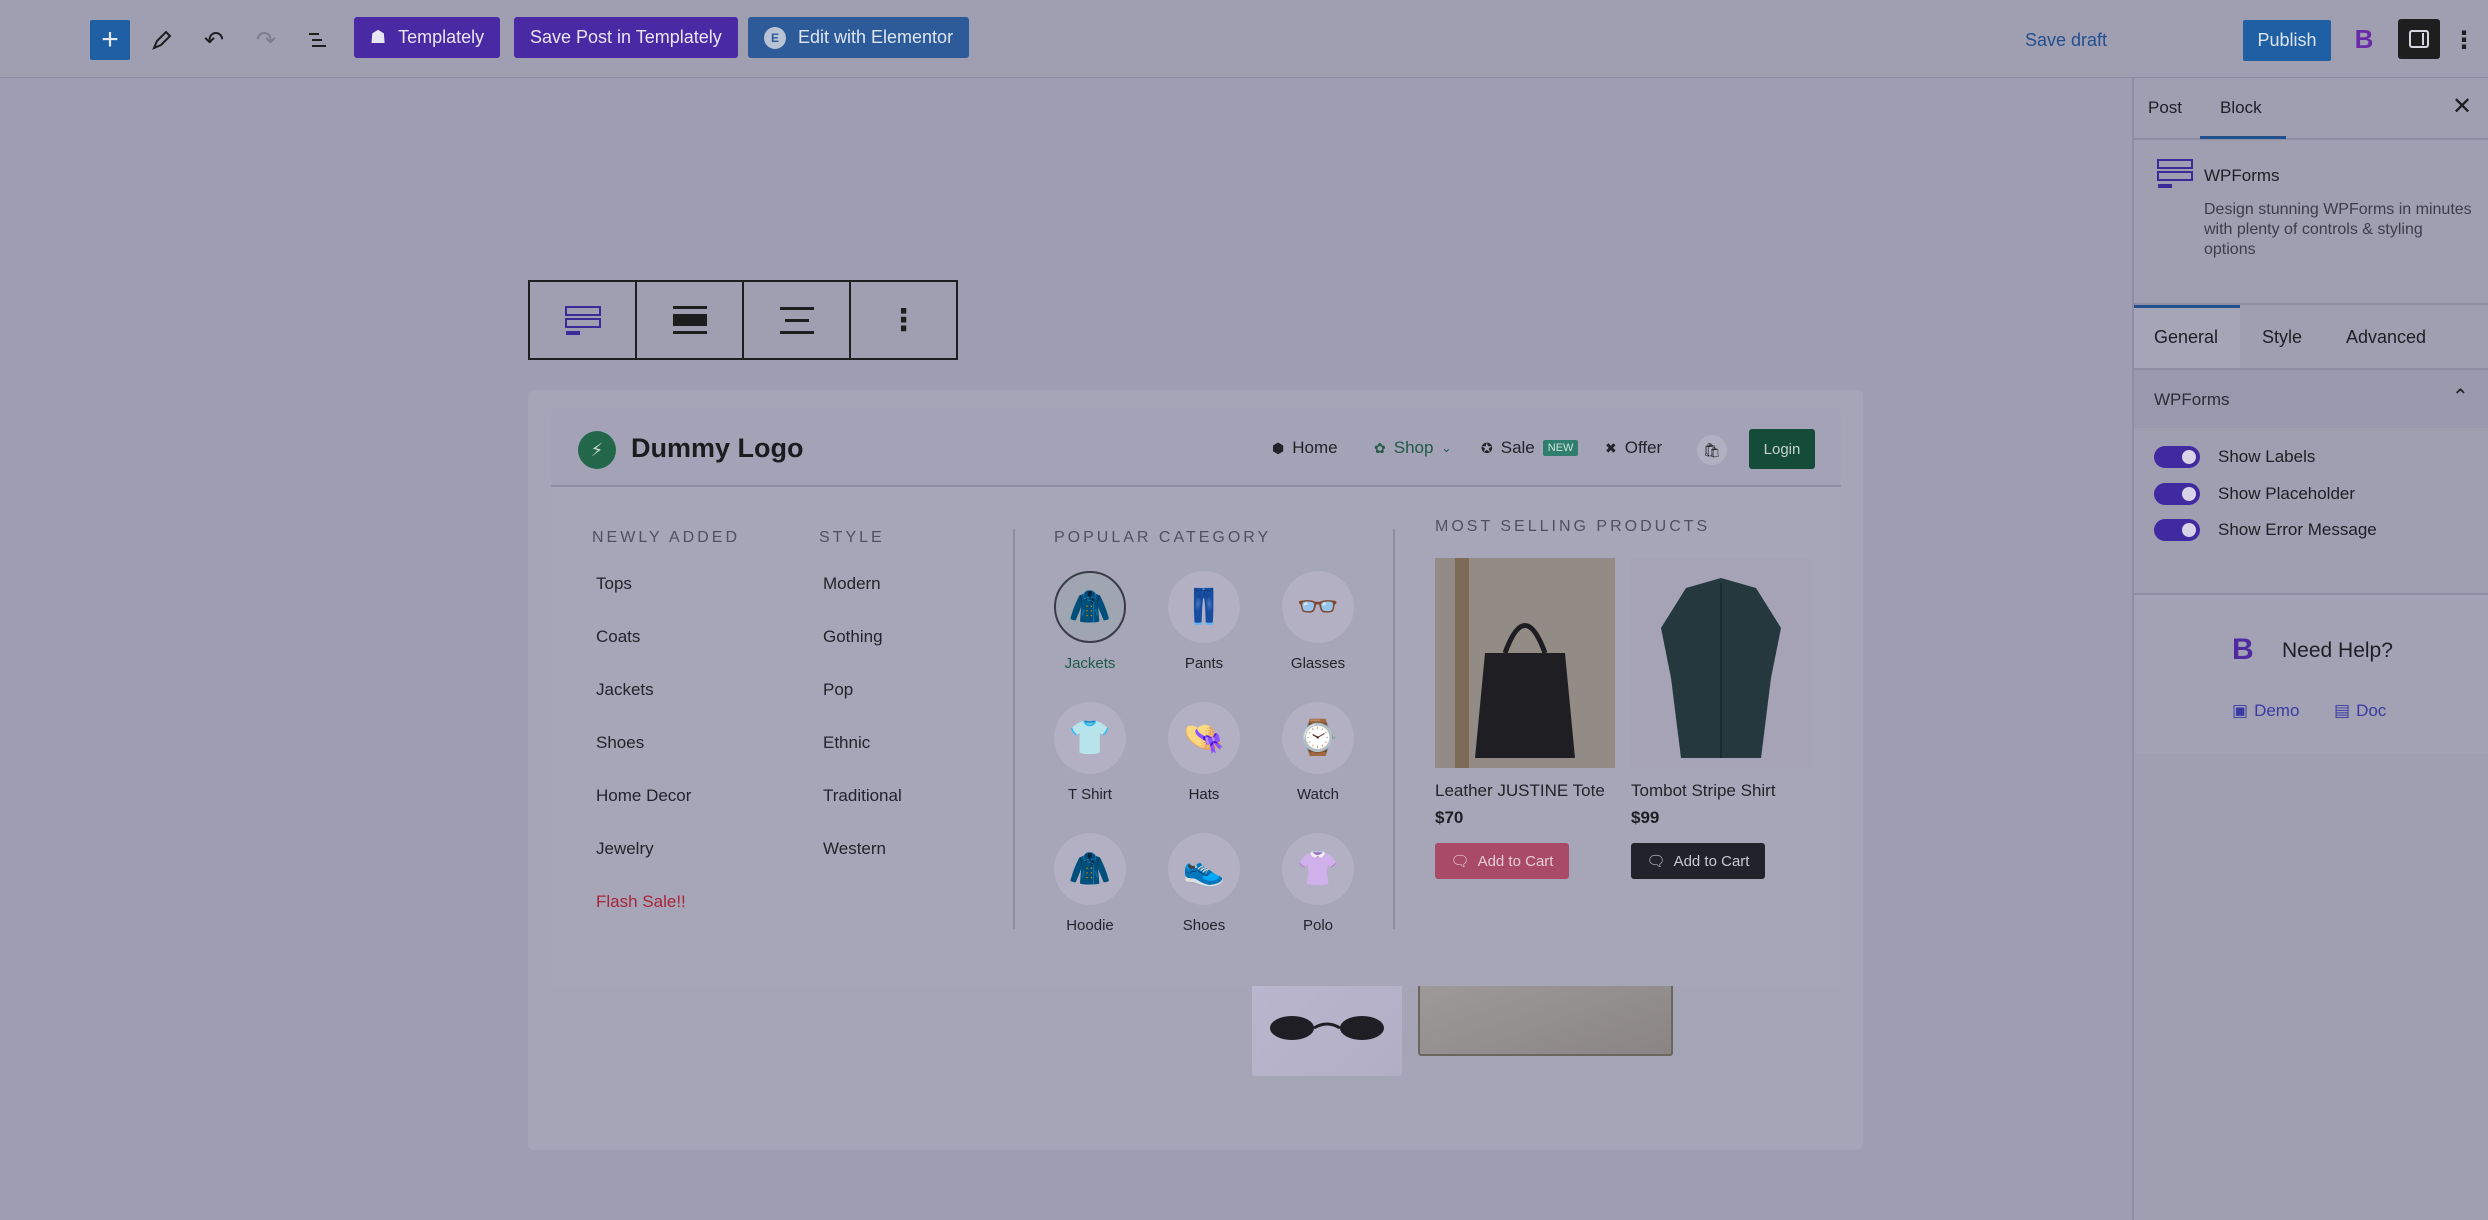  I want to click on tab-general: General, so click(2186, 337).